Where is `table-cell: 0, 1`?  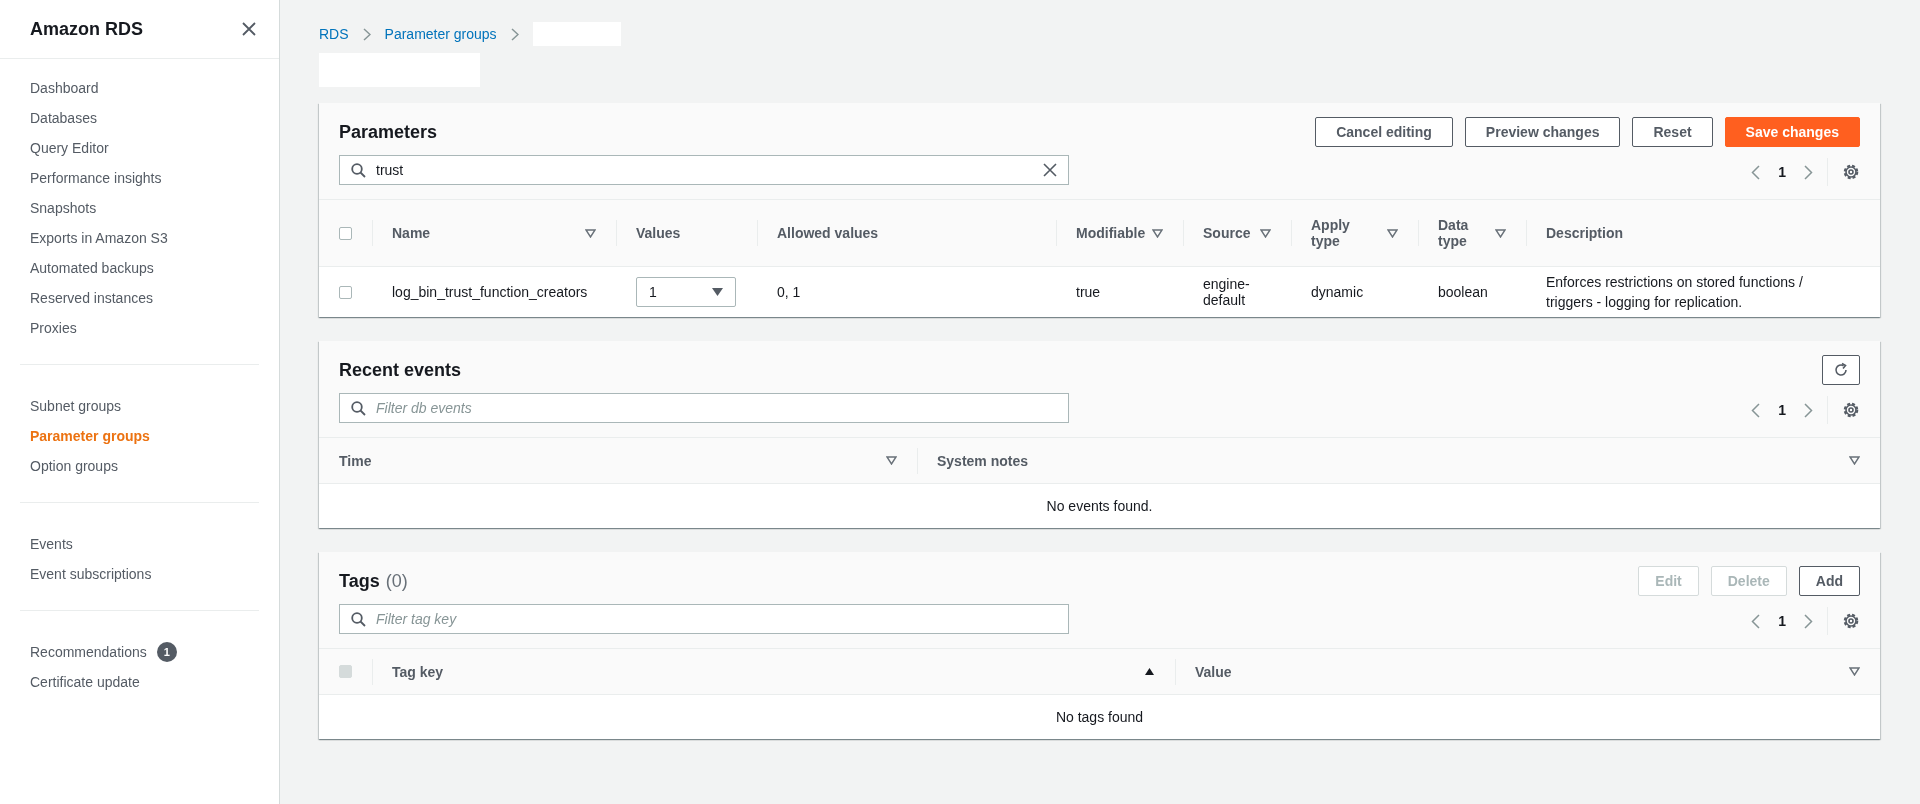
table-cell: 0, 1 is located at coordinates (789, 292).